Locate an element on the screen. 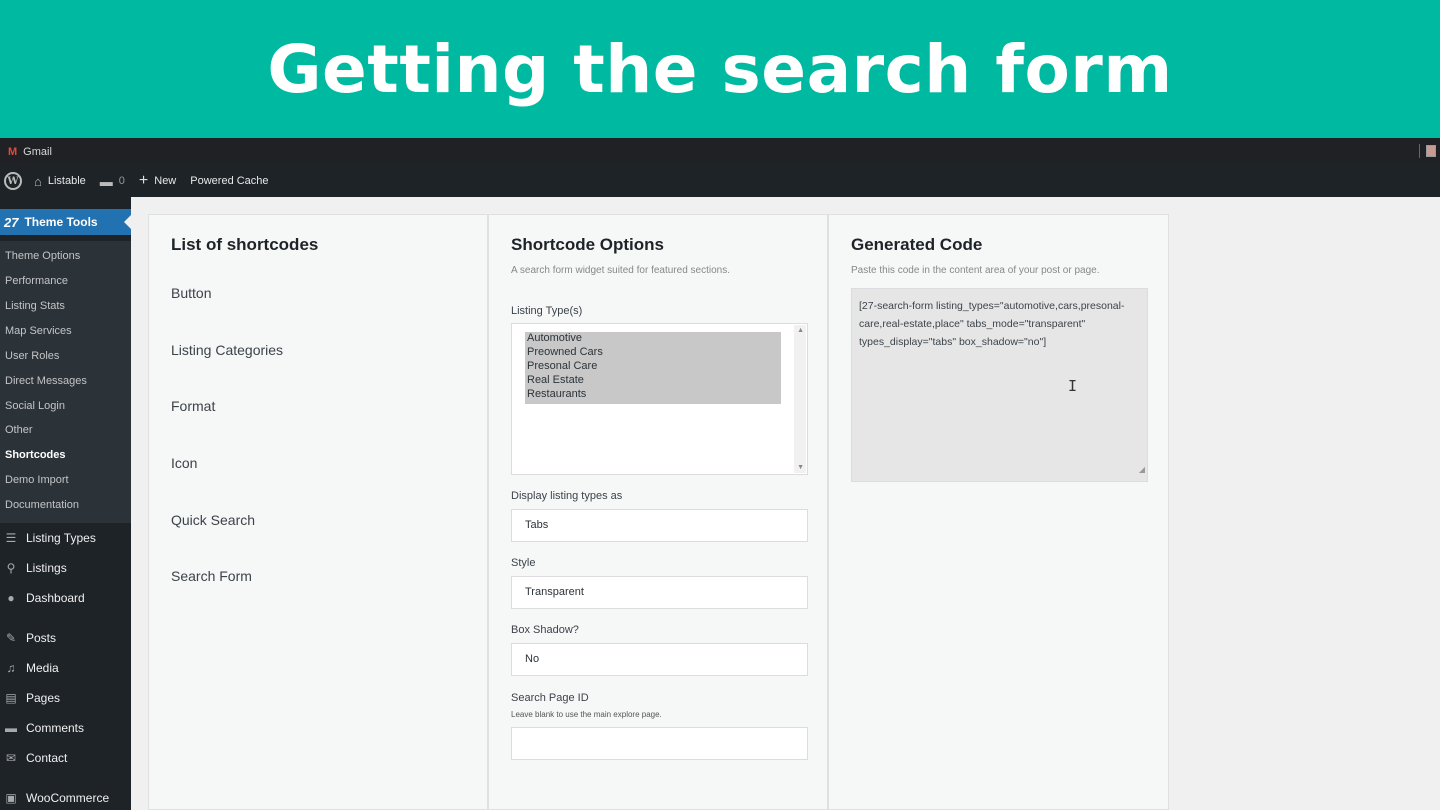 This screenshot has width=1440, height=810. submenu-listing-stats: Listing Stats is located at coordinates (35, 306).